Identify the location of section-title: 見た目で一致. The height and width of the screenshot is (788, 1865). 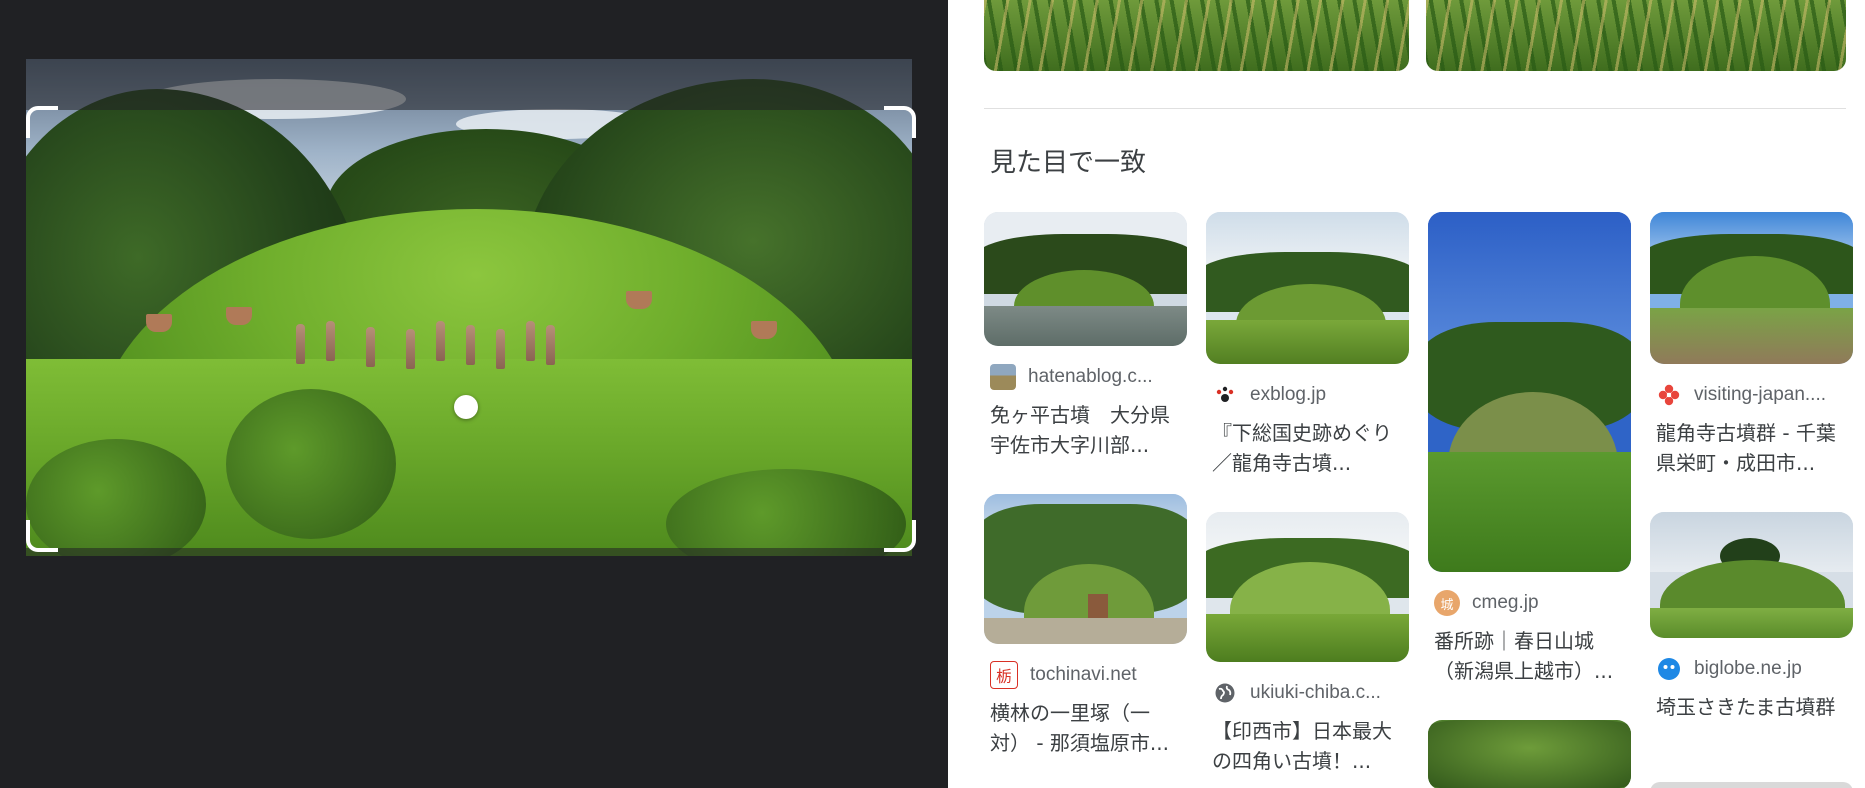
(1068, 163).